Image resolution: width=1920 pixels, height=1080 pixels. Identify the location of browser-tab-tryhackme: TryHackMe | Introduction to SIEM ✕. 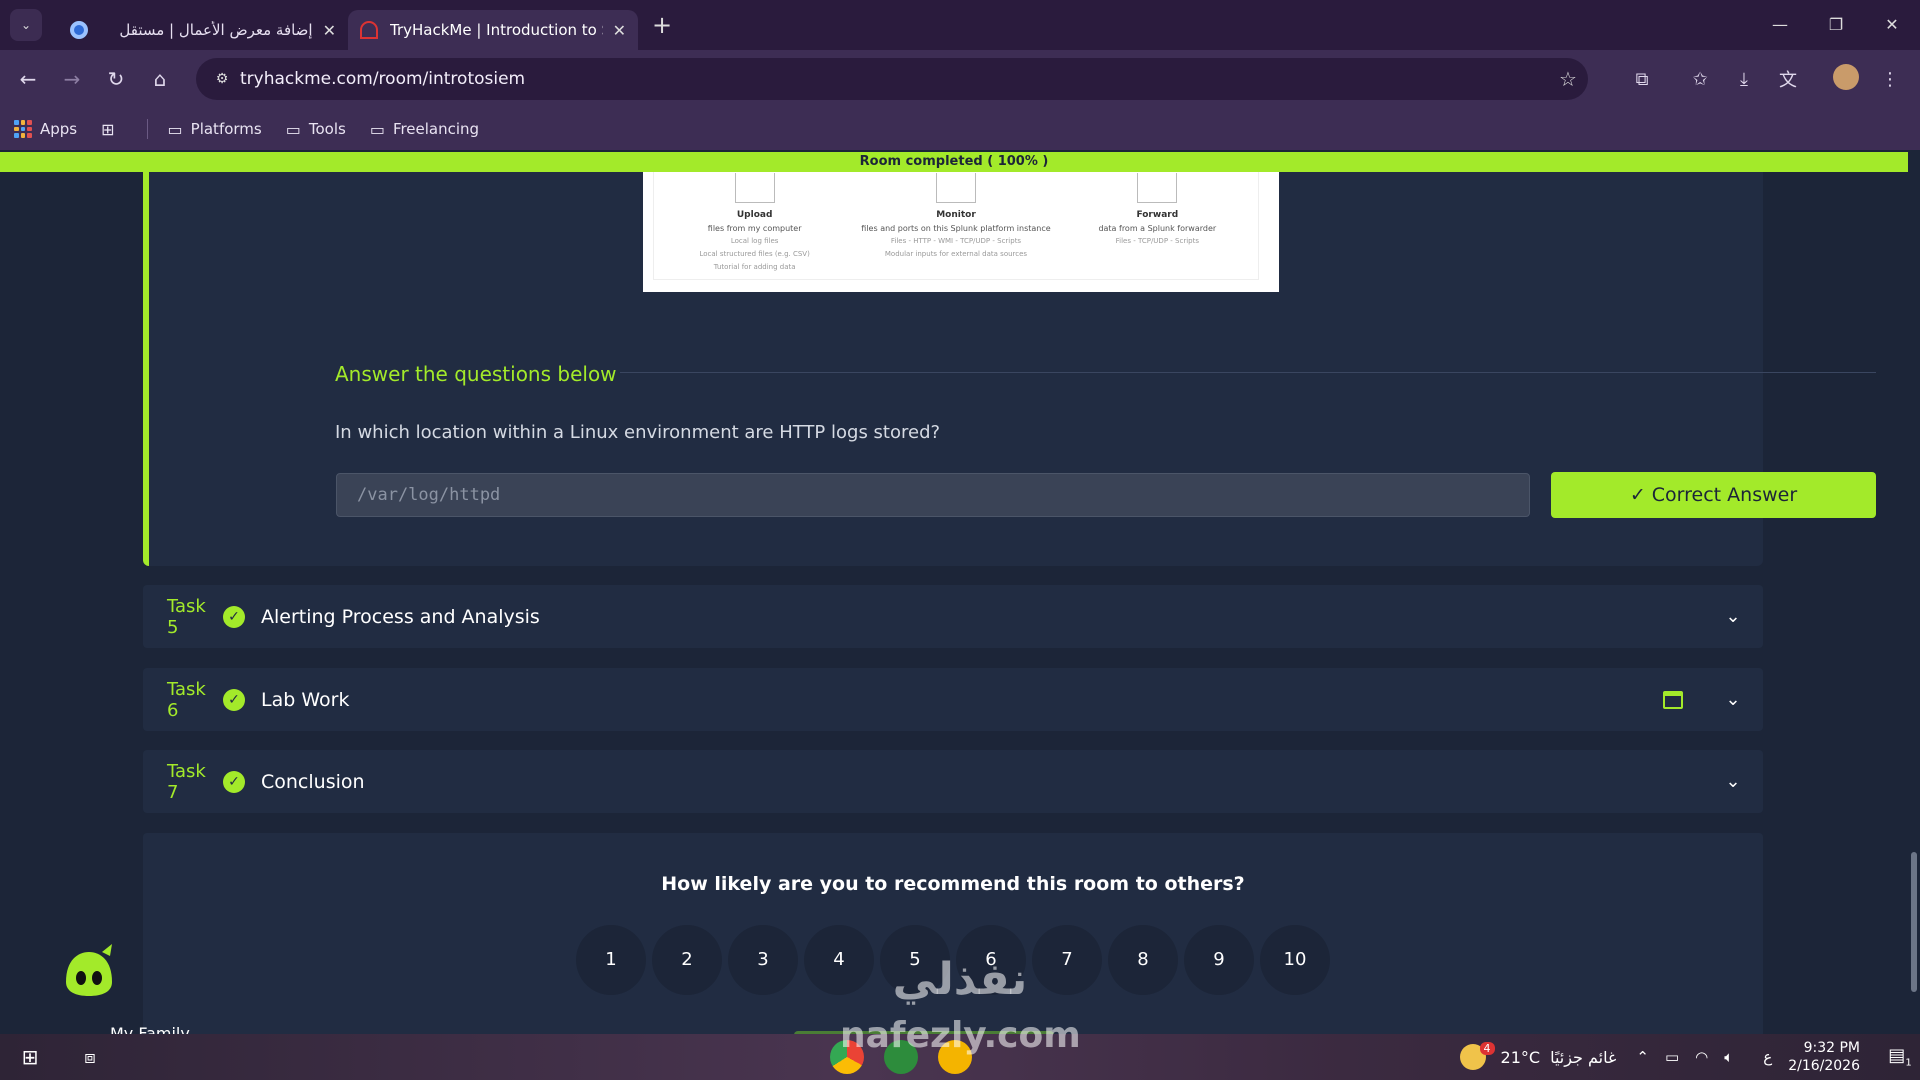
(493, 30).